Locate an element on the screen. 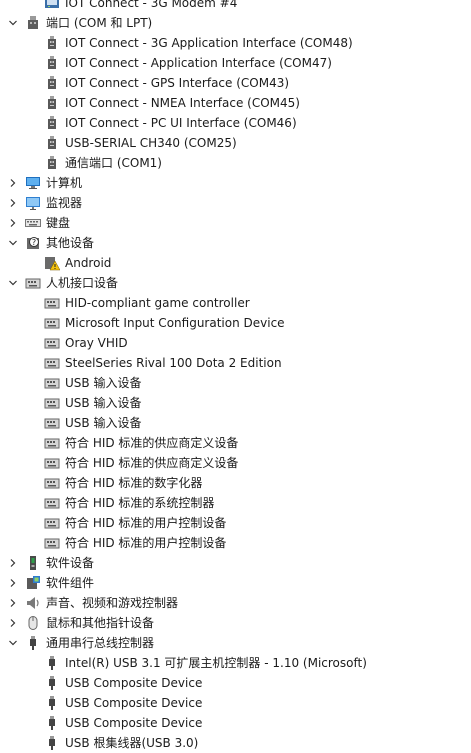 The width and height of the screenshot is (471, 753). tree-item-label: USB 根集线器(USB 3.0) is located at coordinates (132, 743).